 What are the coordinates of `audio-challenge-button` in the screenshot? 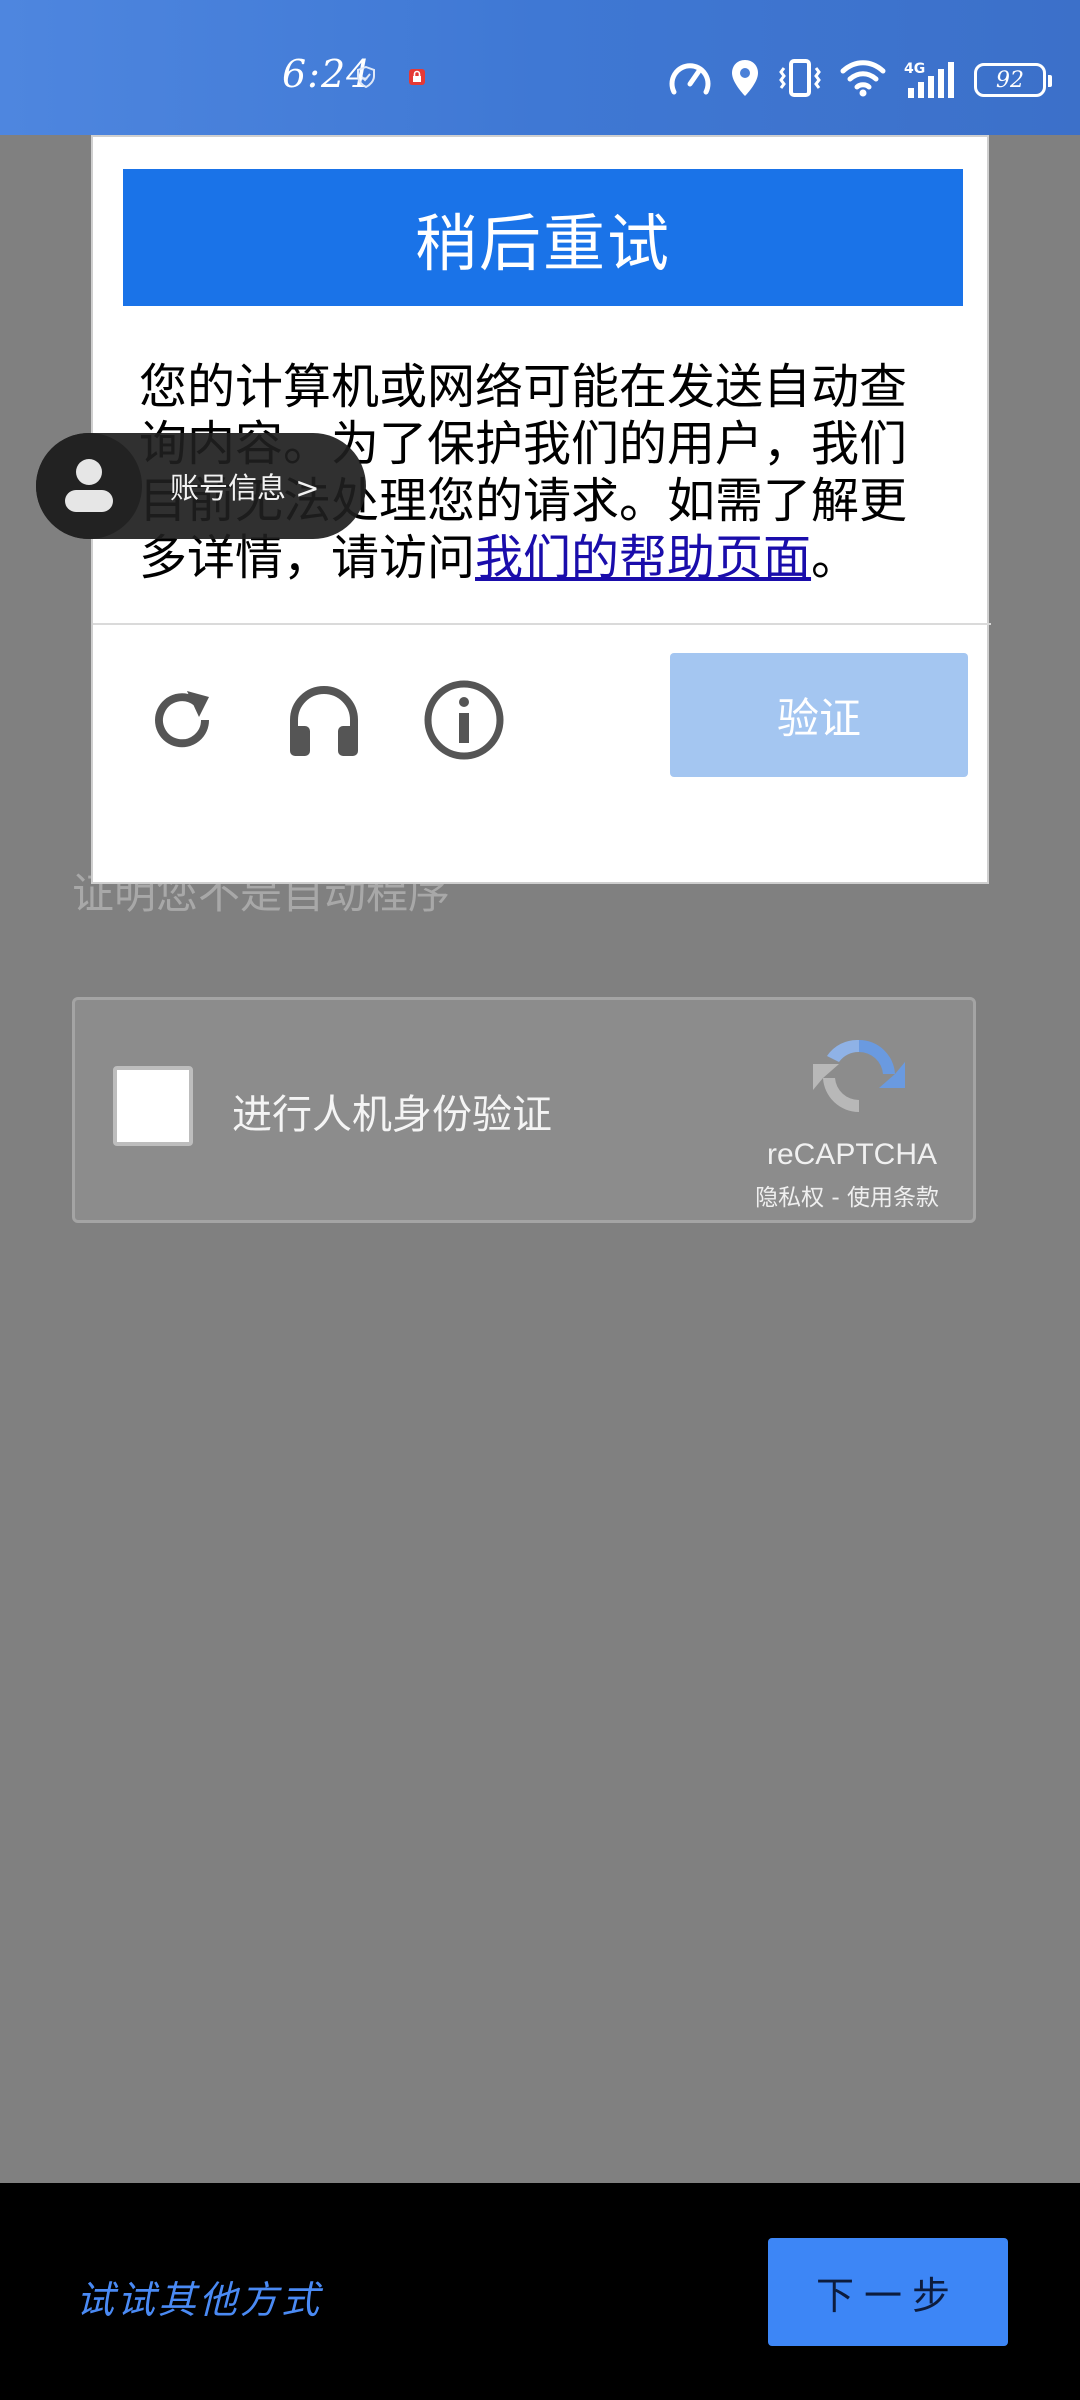 It's located at (324, 722).